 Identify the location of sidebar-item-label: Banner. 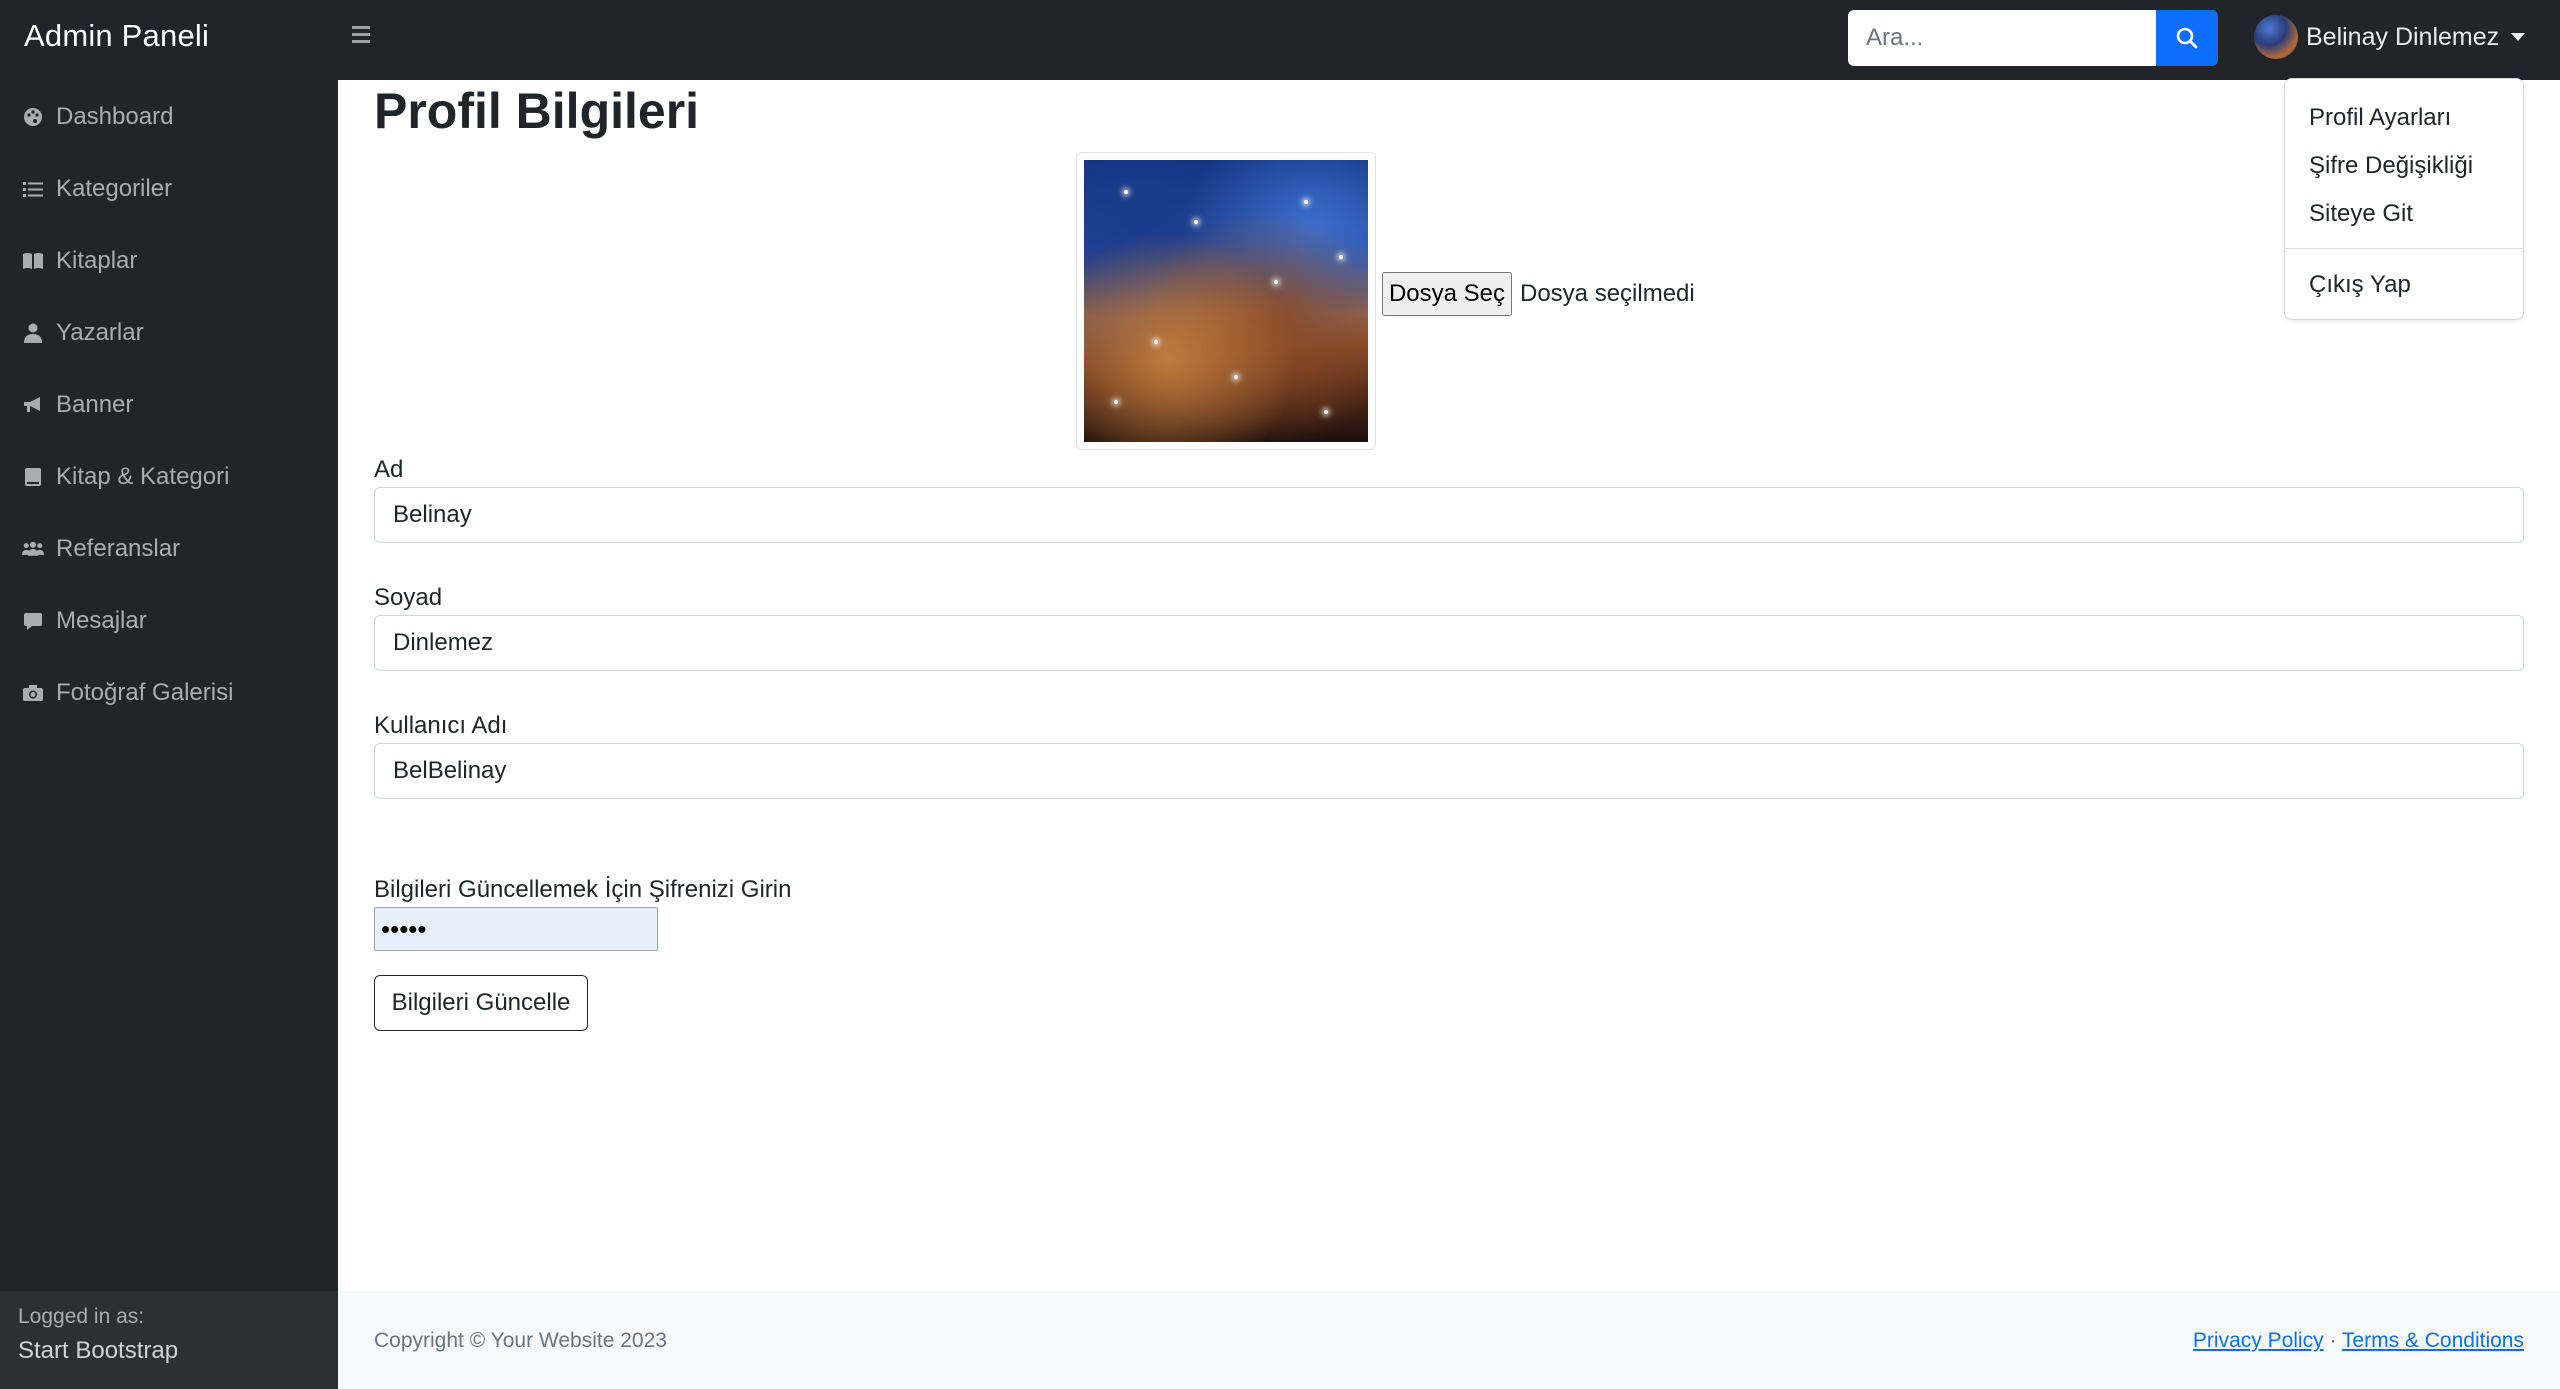
(95, 404).